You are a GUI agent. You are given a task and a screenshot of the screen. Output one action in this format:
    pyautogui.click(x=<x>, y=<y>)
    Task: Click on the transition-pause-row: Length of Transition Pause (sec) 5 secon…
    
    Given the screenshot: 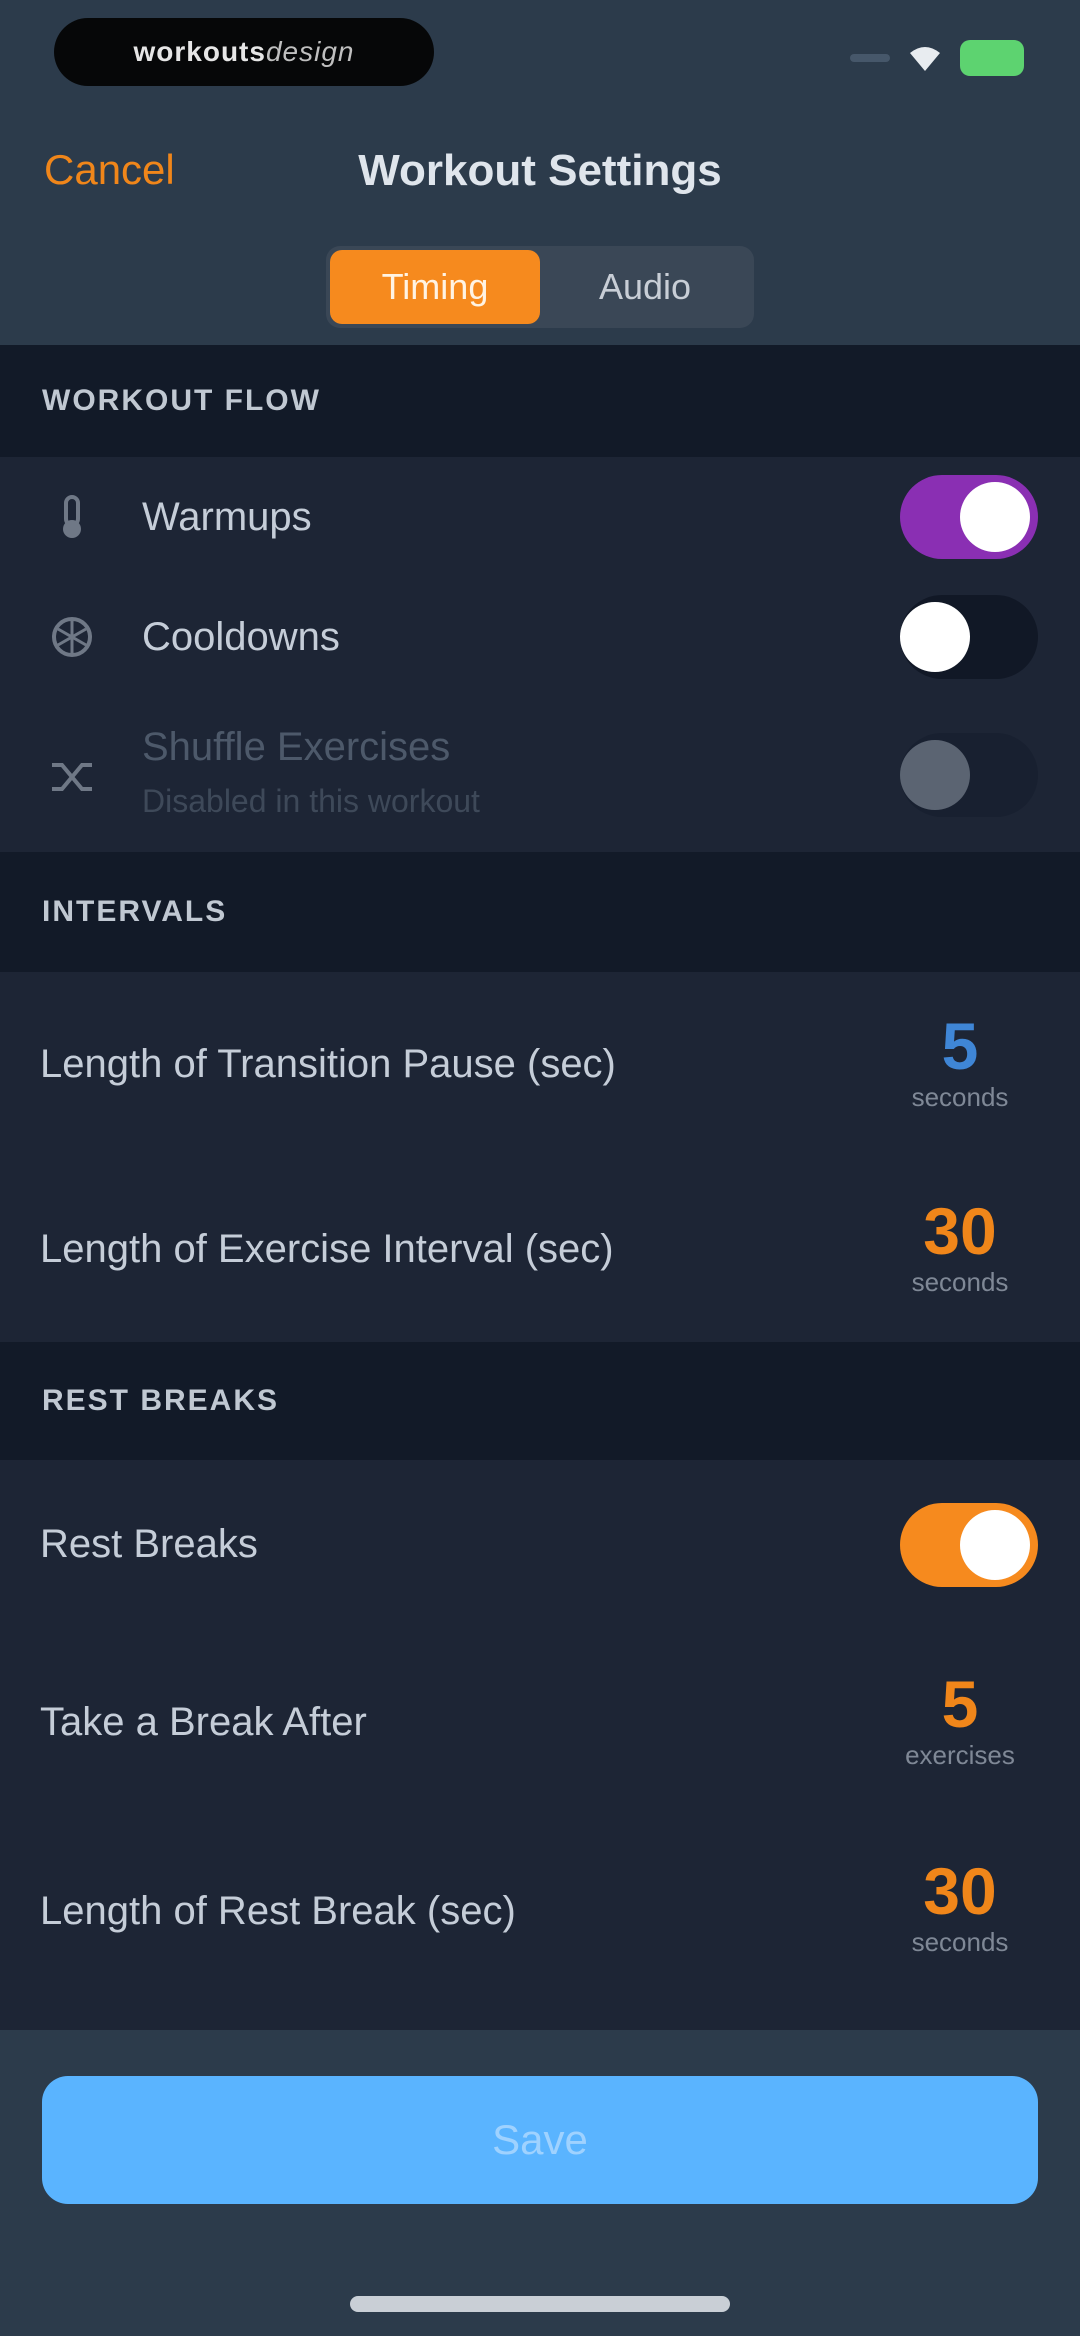 What is the action you would take?
    pyautogui.click(x=540, y=1064)
    